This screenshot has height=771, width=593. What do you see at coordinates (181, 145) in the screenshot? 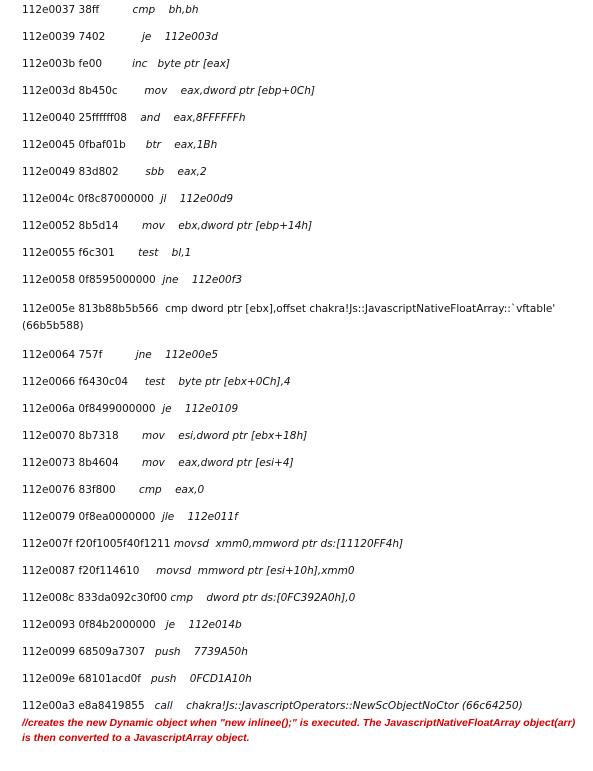
I see `instruction: btr eax,1Bh` at bounding box center [181, 145].